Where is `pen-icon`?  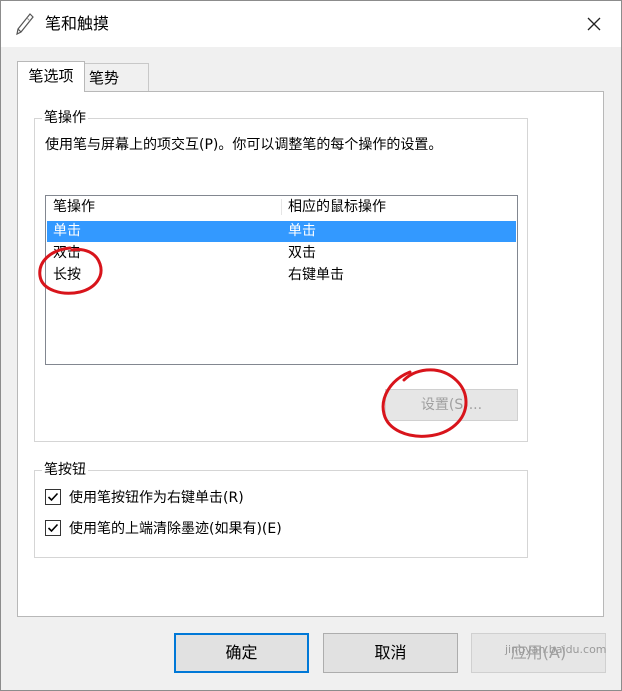 pen-icon is located at coordinates (24, 24).